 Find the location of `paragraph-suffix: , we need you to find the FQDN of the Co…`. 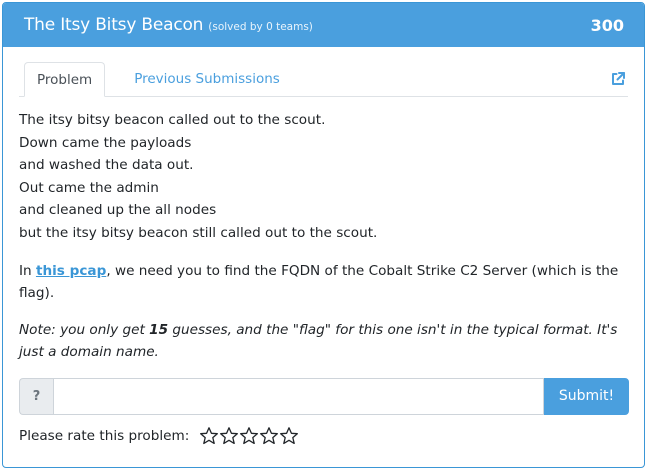

paragraph-suffix: , we need you to find the FQDN of the Co… is located at coordinates (319, 282).